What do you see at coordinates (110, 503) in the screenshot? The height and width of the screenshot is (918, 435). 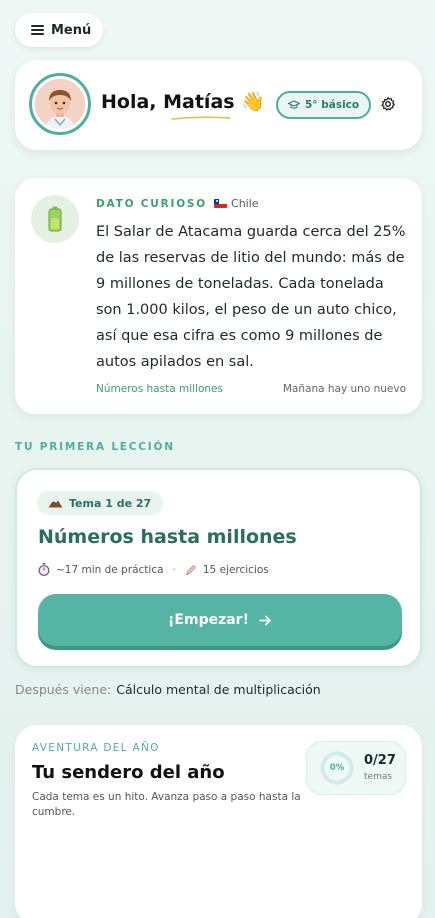 I see `topic-pill-label: Tema 1 de 27` at bounding box center [110, 503].